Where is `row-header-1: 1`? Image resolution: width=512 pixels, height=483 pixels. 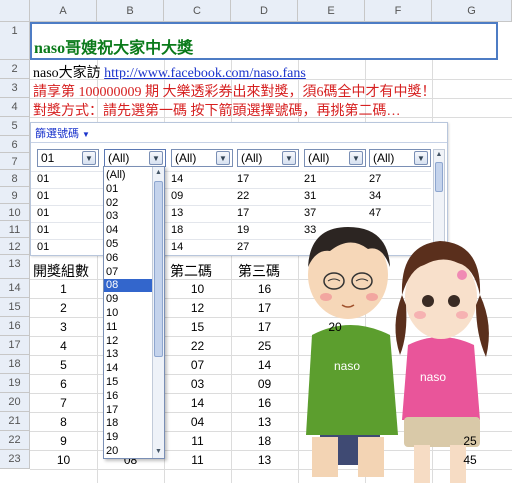
row-header-1: 1 is located at coordinates (15, 41).